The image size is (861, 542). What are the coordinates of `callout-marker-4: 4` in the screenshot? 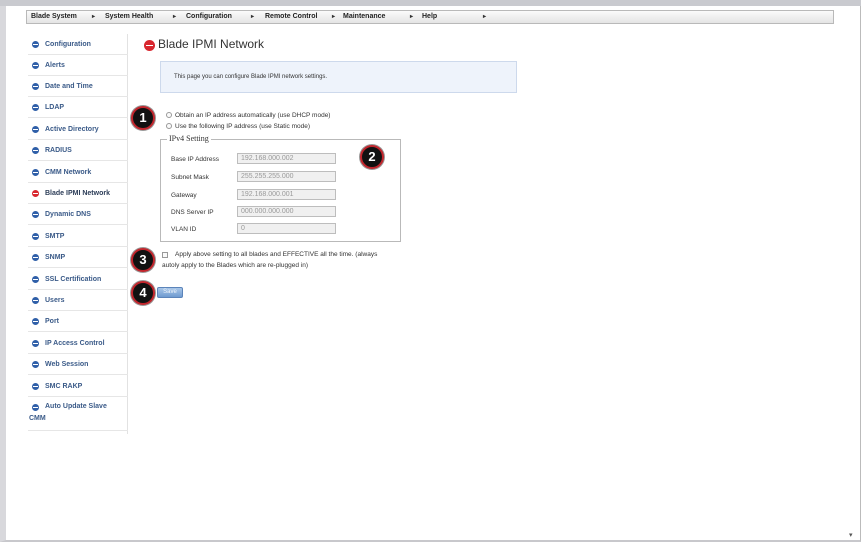 It's located at (143, 293).